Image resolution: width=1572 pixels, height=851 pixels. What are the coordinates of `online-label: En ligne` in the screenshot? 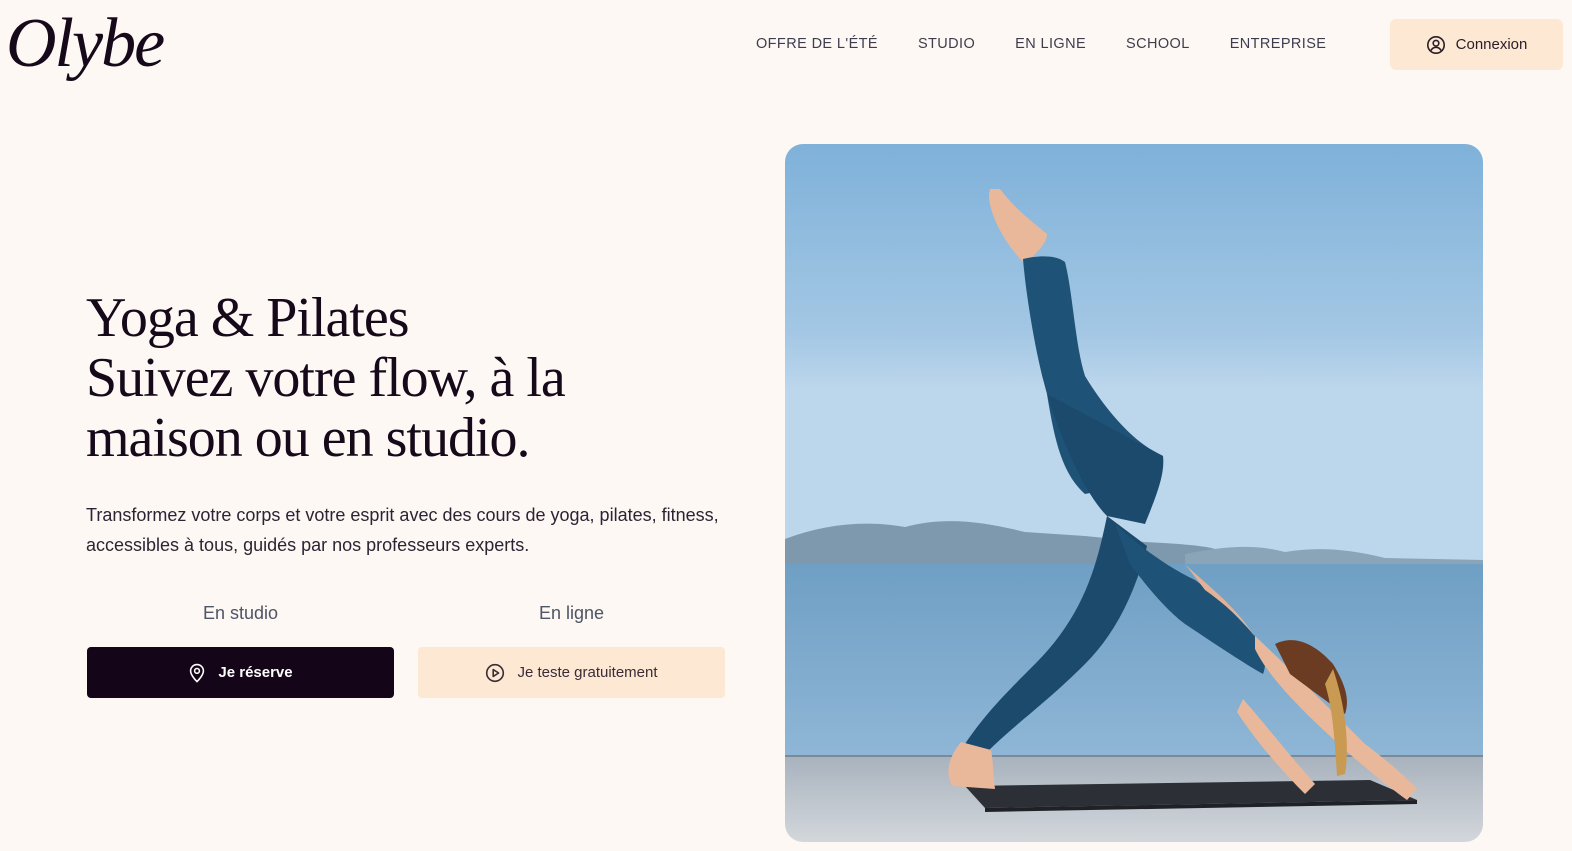 It's located at (571, 613).